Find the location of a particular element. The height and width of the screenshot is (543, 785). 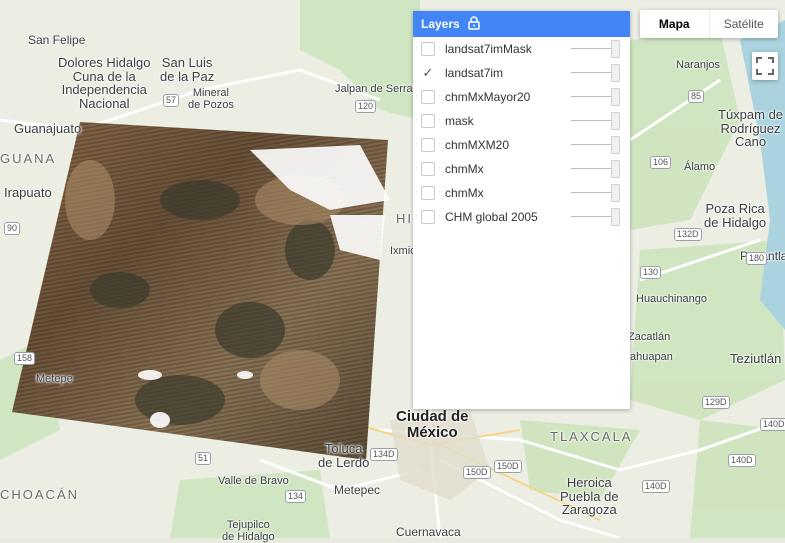

place-teziutlan: Teziutlán is located at coordinates (756, 358).